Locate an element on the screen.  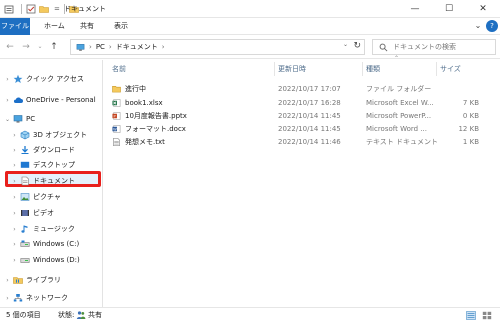
recent-locations-chevron-icon: ⌄ is located at coordinates (40, 47).